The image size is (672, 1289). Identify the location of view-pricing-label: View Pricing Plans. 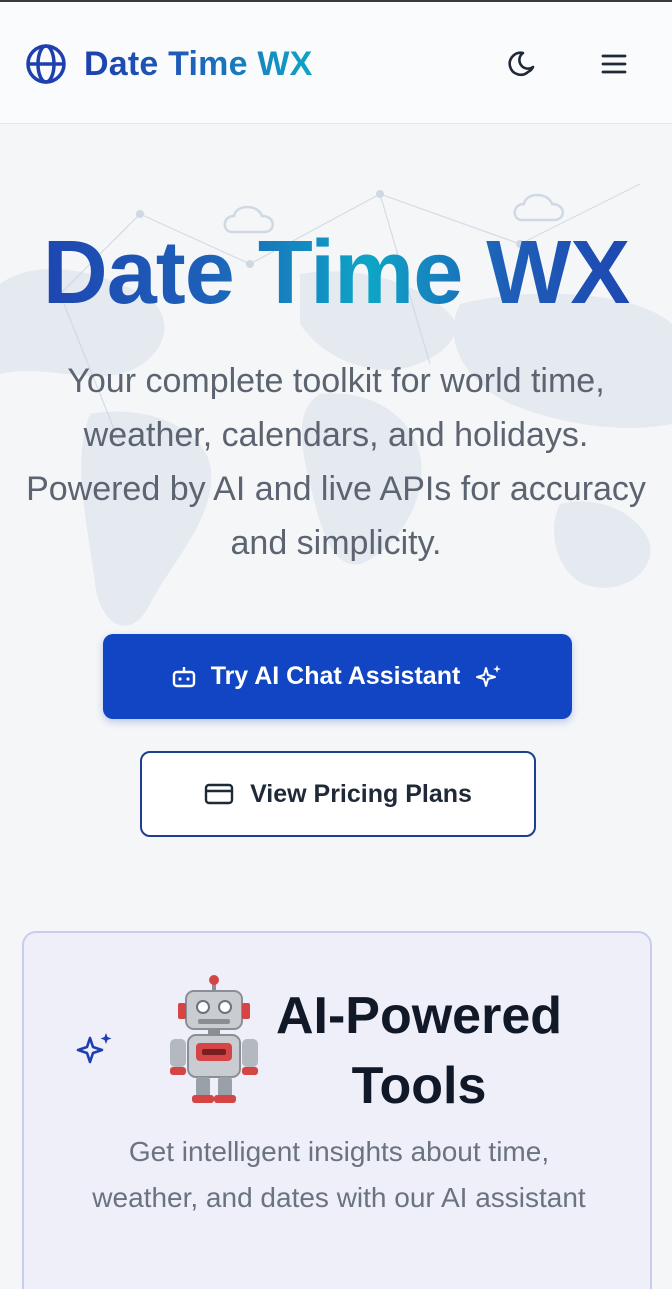
(361, 793).